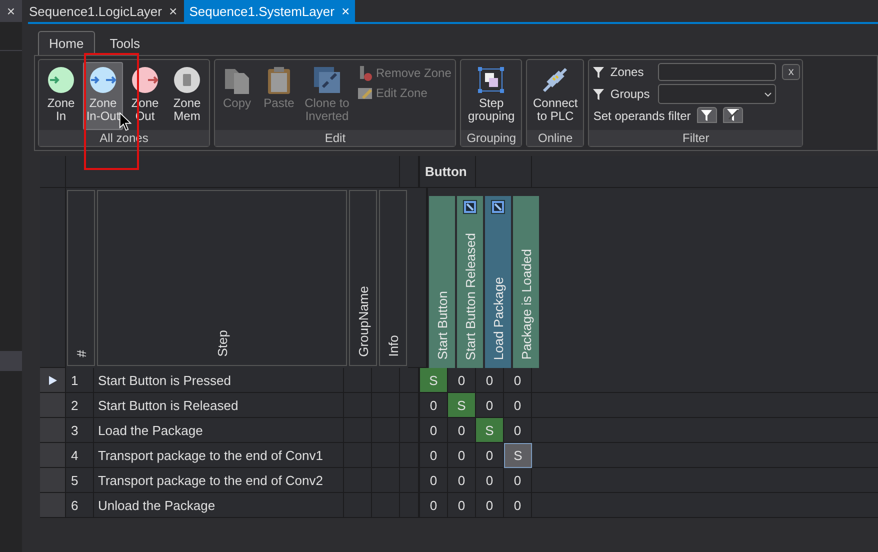  I want to click on ribbon-tab: Home, so click(66, 43).